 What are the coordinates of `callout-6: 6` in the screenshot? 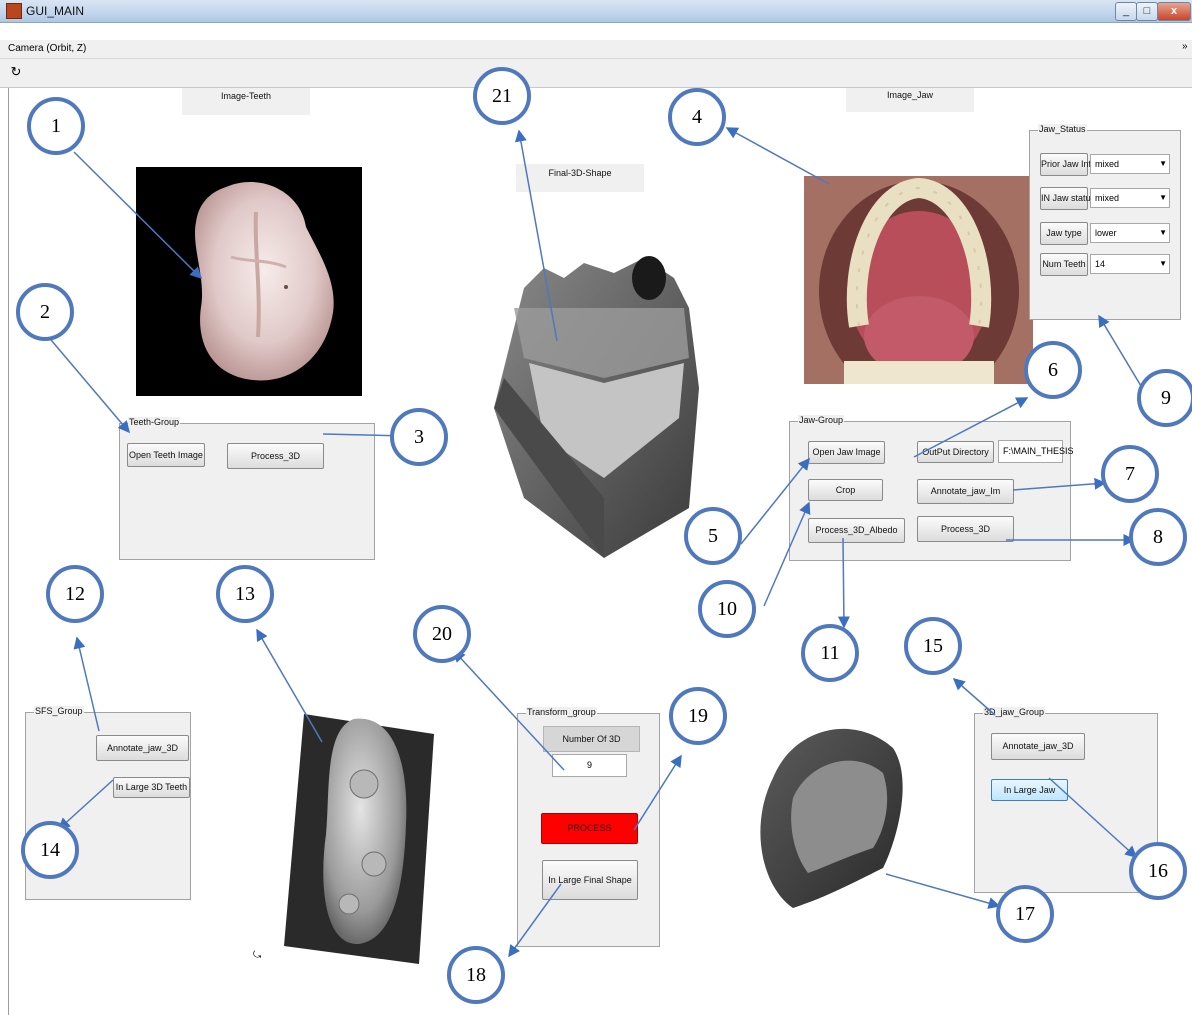 It's located at (1053, 370).